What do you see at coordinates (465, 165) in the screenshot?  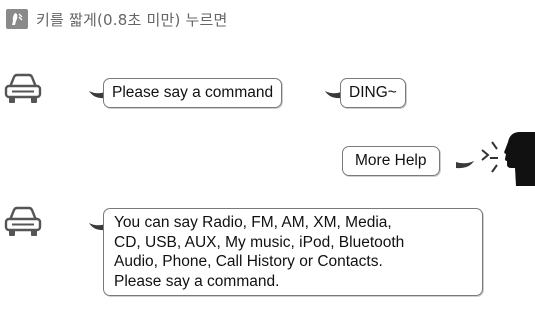 I see `bubble-tail` at bounding box center [465, 165].